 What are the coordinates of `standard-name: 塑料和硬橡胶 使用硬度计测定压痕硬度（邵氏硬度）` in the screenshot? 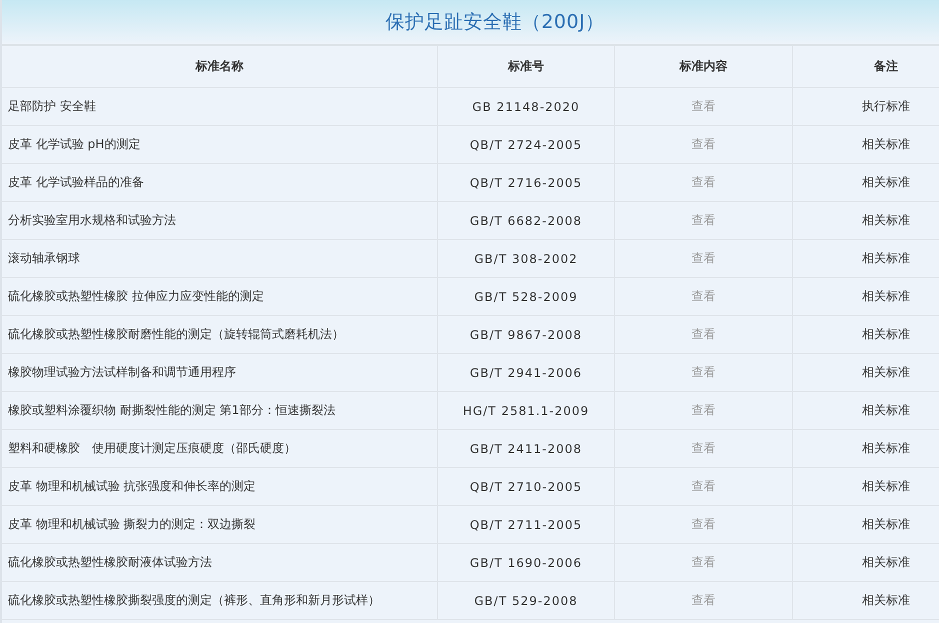 It's located at (152, 448).